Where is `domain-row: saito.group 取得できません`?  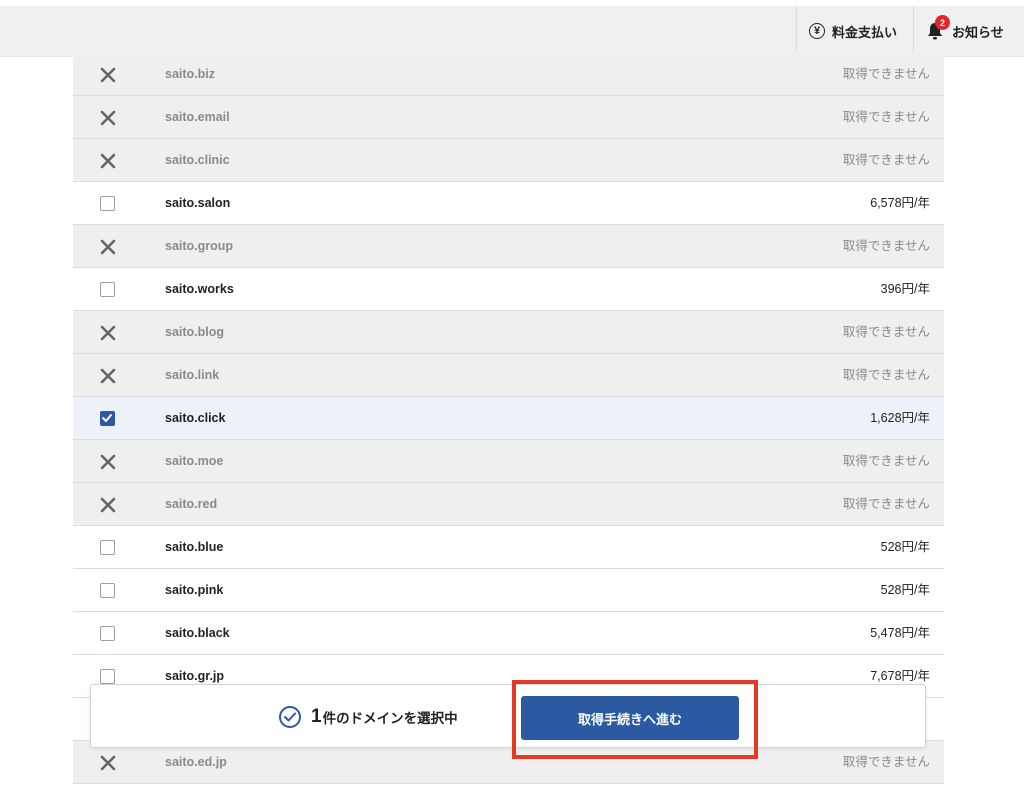 domain-row: saito.group 取得できません is located at coordinates (508, 246).